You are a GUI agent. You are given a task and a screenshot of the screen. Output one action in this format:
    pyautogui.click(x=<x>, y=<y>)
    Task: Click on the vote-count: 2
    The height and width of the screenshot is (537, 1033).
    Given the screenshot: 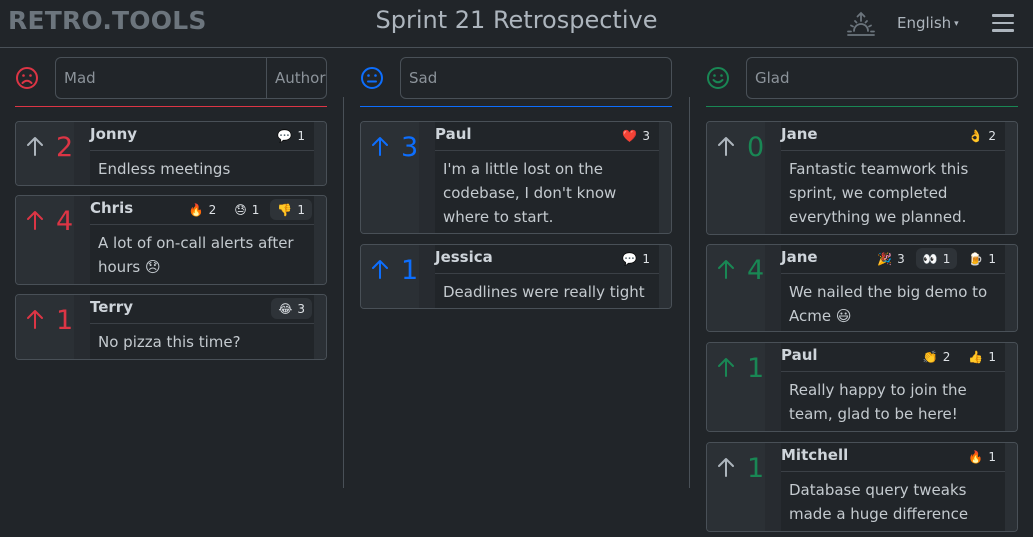 What is the action you would take?
    pyautogui.click(x=65, y=147)
    